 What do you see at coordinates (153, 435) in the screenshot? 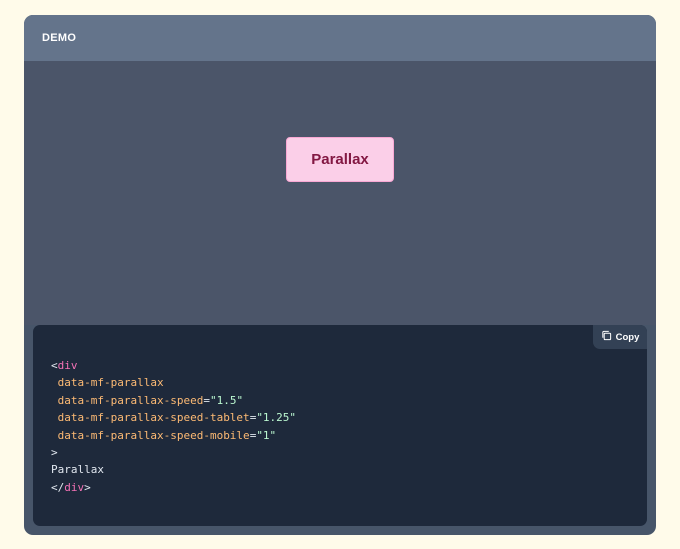
I see `code-attr: data-mf-parallax-speed-mobile` at bounding box center [153, 435].